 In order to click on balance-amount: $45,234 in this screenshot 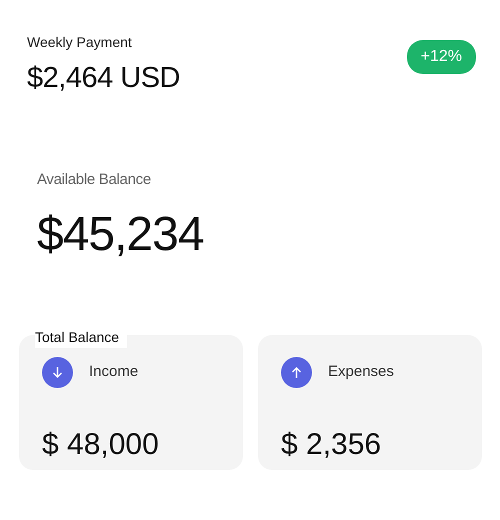, I will do `click(121, 235)`.